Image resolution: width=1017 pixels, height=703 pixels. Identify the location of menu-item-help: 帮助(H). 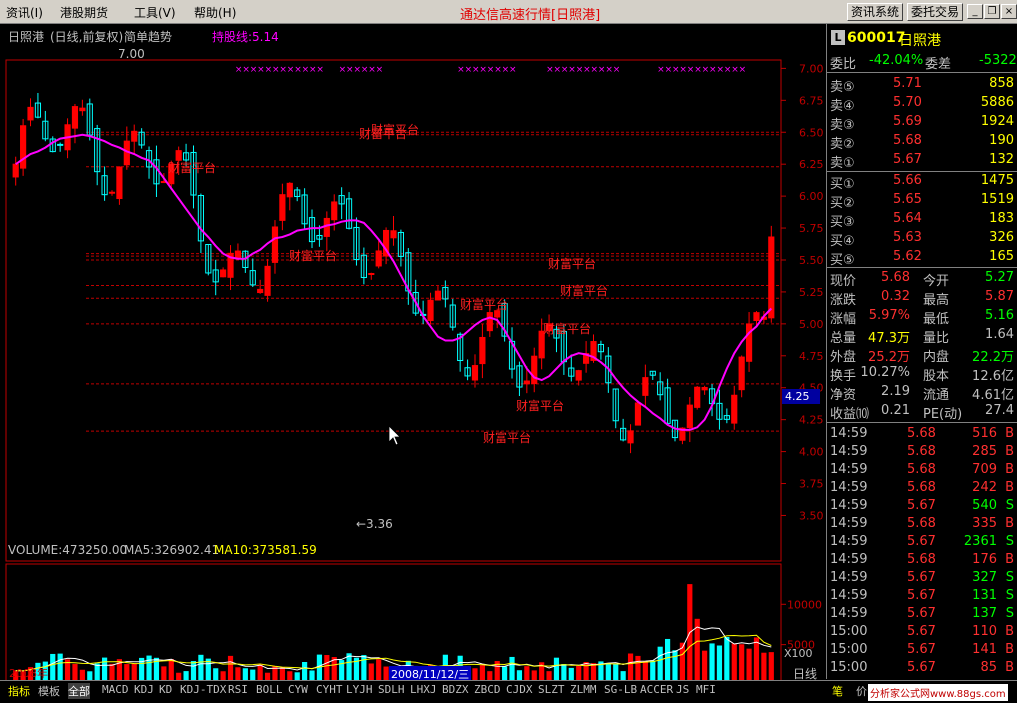
(215, 12).